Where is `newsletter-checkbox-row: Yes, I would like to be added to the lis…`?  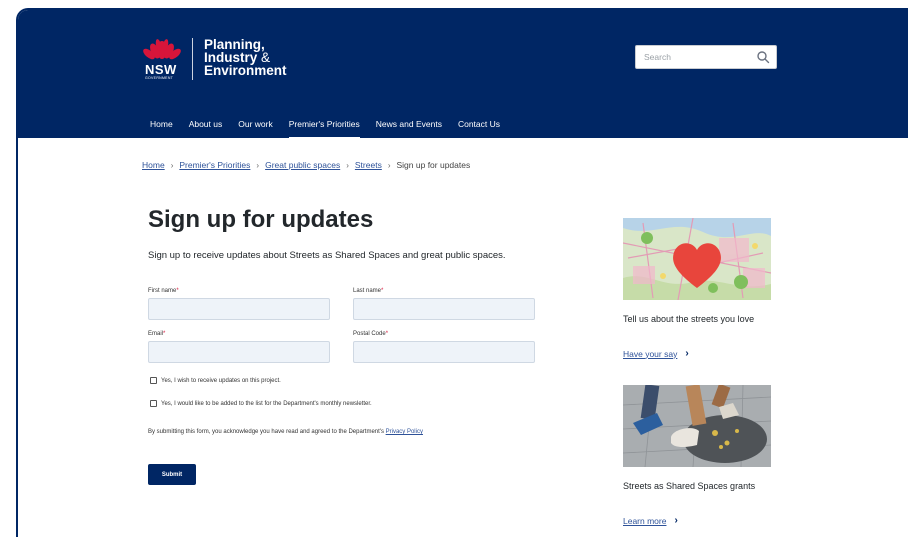 newsletter-checkbox-row: Yes, I would like to be added to the lis… is located at coordinates (261, 403).